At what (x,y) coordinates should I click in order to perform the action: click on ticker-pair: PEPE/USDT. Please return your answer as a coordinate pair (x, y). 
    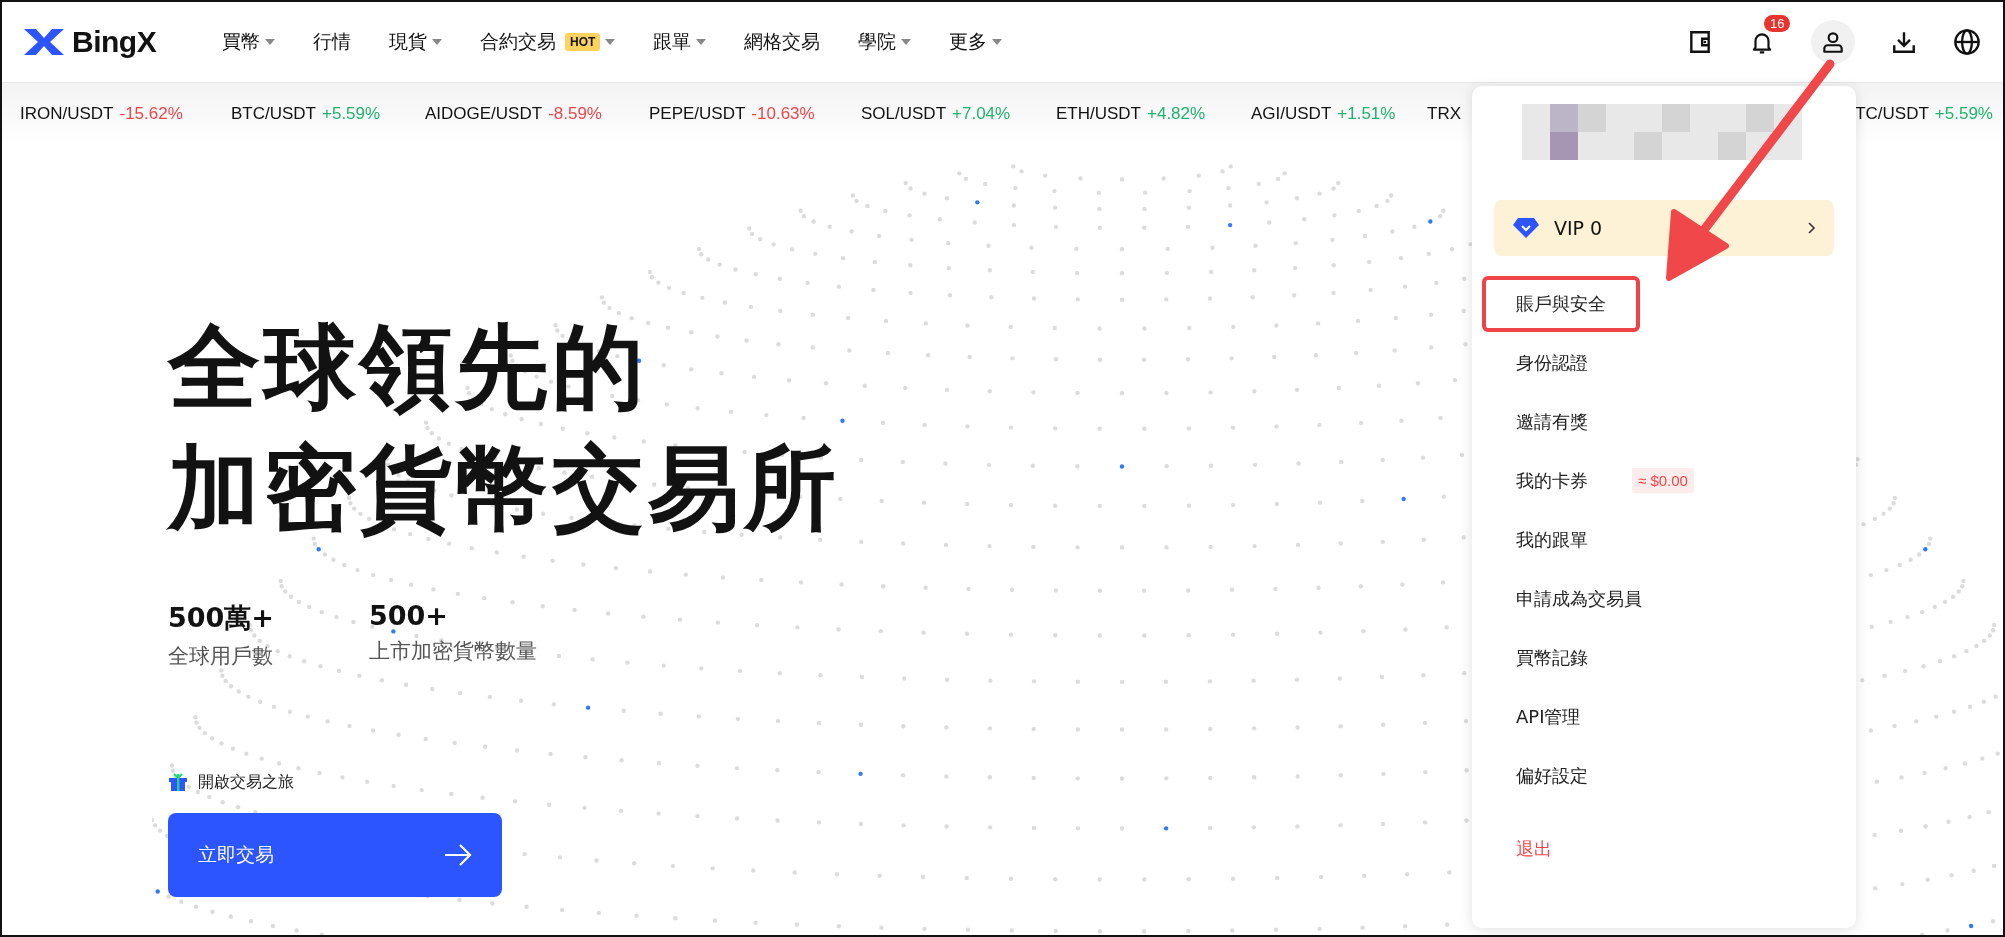
    Looking at the image, I should click on (697, 114).